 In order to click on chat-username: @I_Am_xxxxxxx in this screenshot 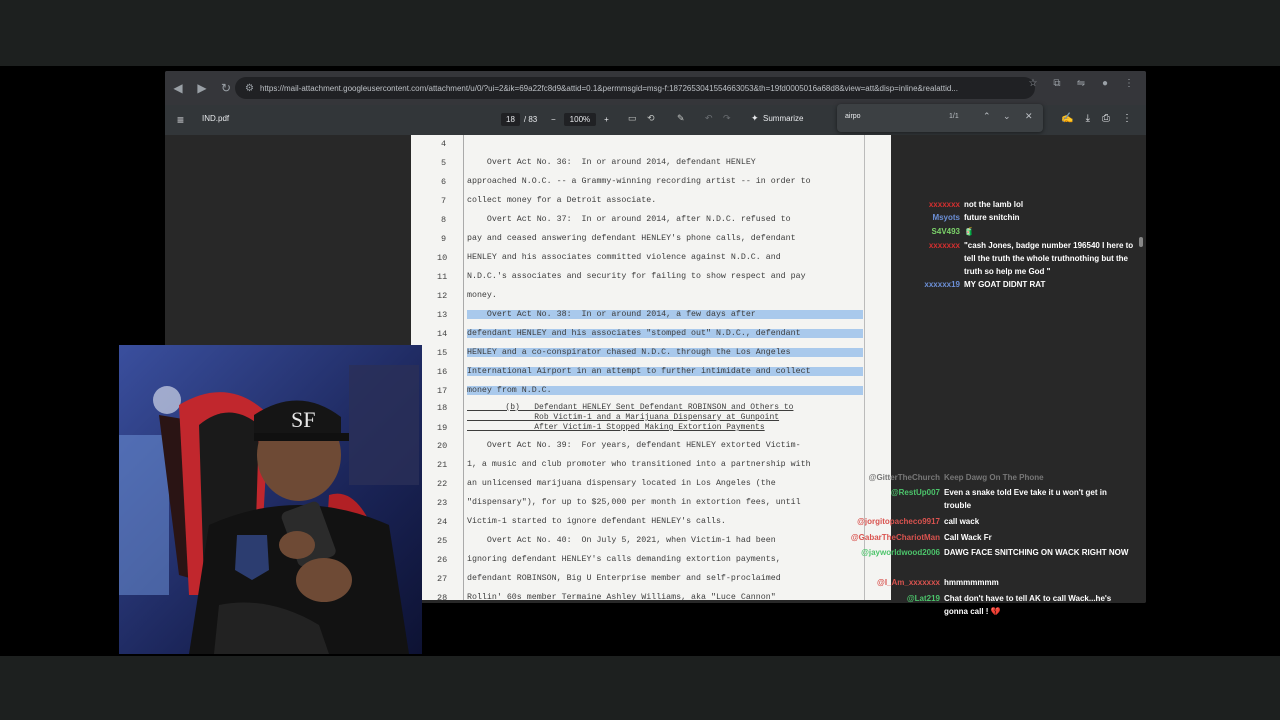, I will do `click(908, 582)`.